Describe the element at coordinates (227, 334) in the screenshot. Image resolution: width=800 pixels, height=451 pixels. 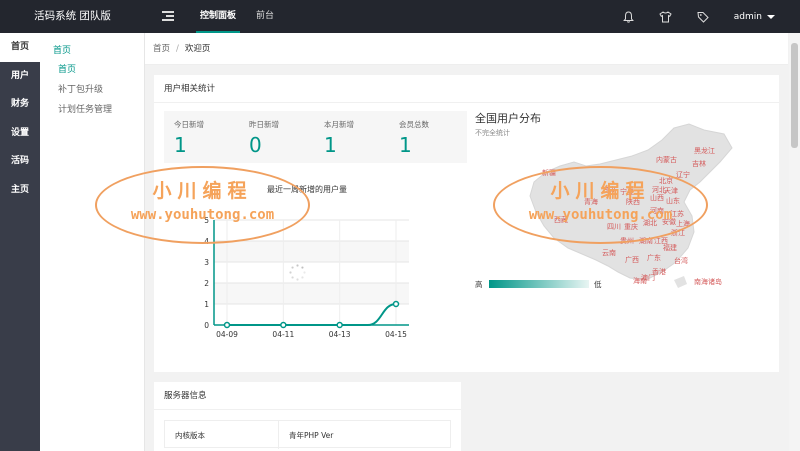
I see `x-tick-label: 04-09` at that location.